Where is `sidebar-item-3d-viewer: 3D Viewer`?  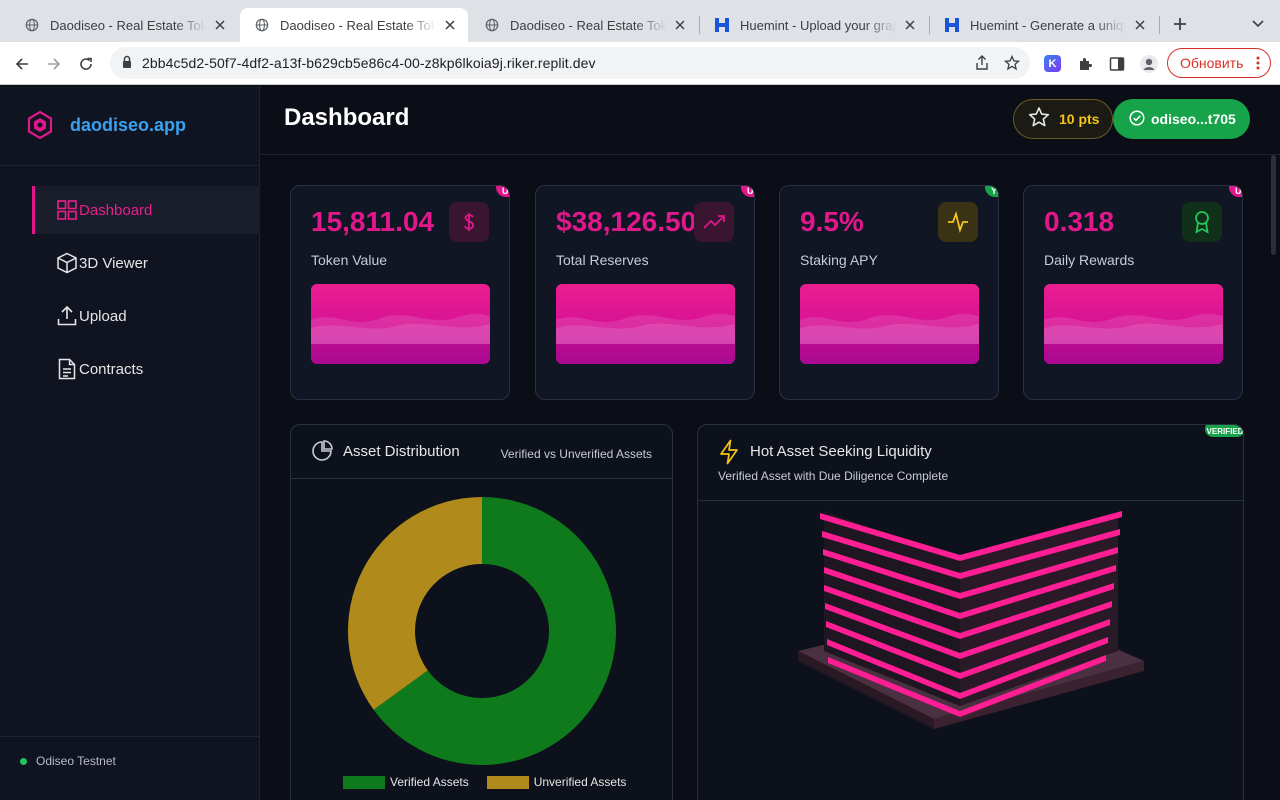 sidebar-item-3d-viewer: 3D Viewer is located at coordinates (146, 263).